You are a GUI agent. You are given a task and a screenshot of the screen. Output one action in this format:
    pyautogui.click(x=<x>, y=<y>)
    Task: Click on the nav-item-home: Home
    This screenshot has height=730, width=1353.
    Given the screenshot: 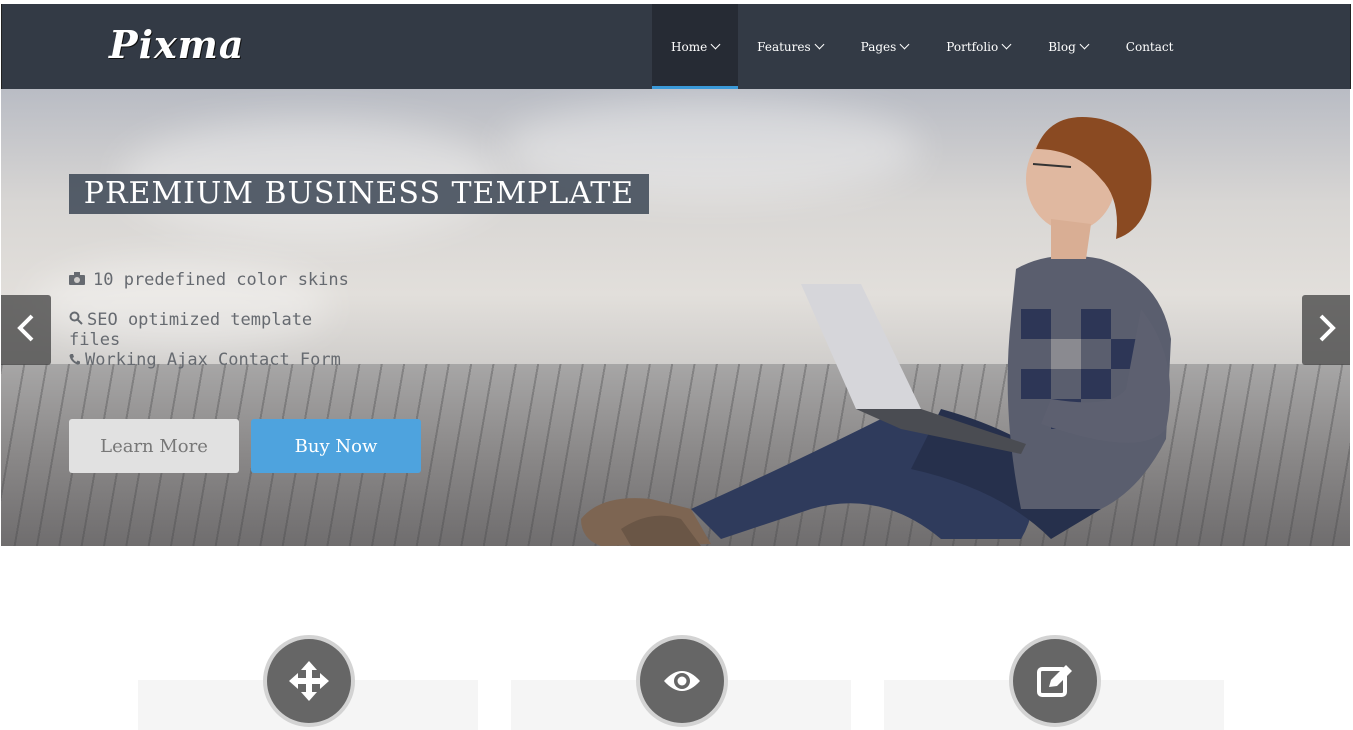 What is the action you would take?
    pyautogui.click(x=695, y=46)
    